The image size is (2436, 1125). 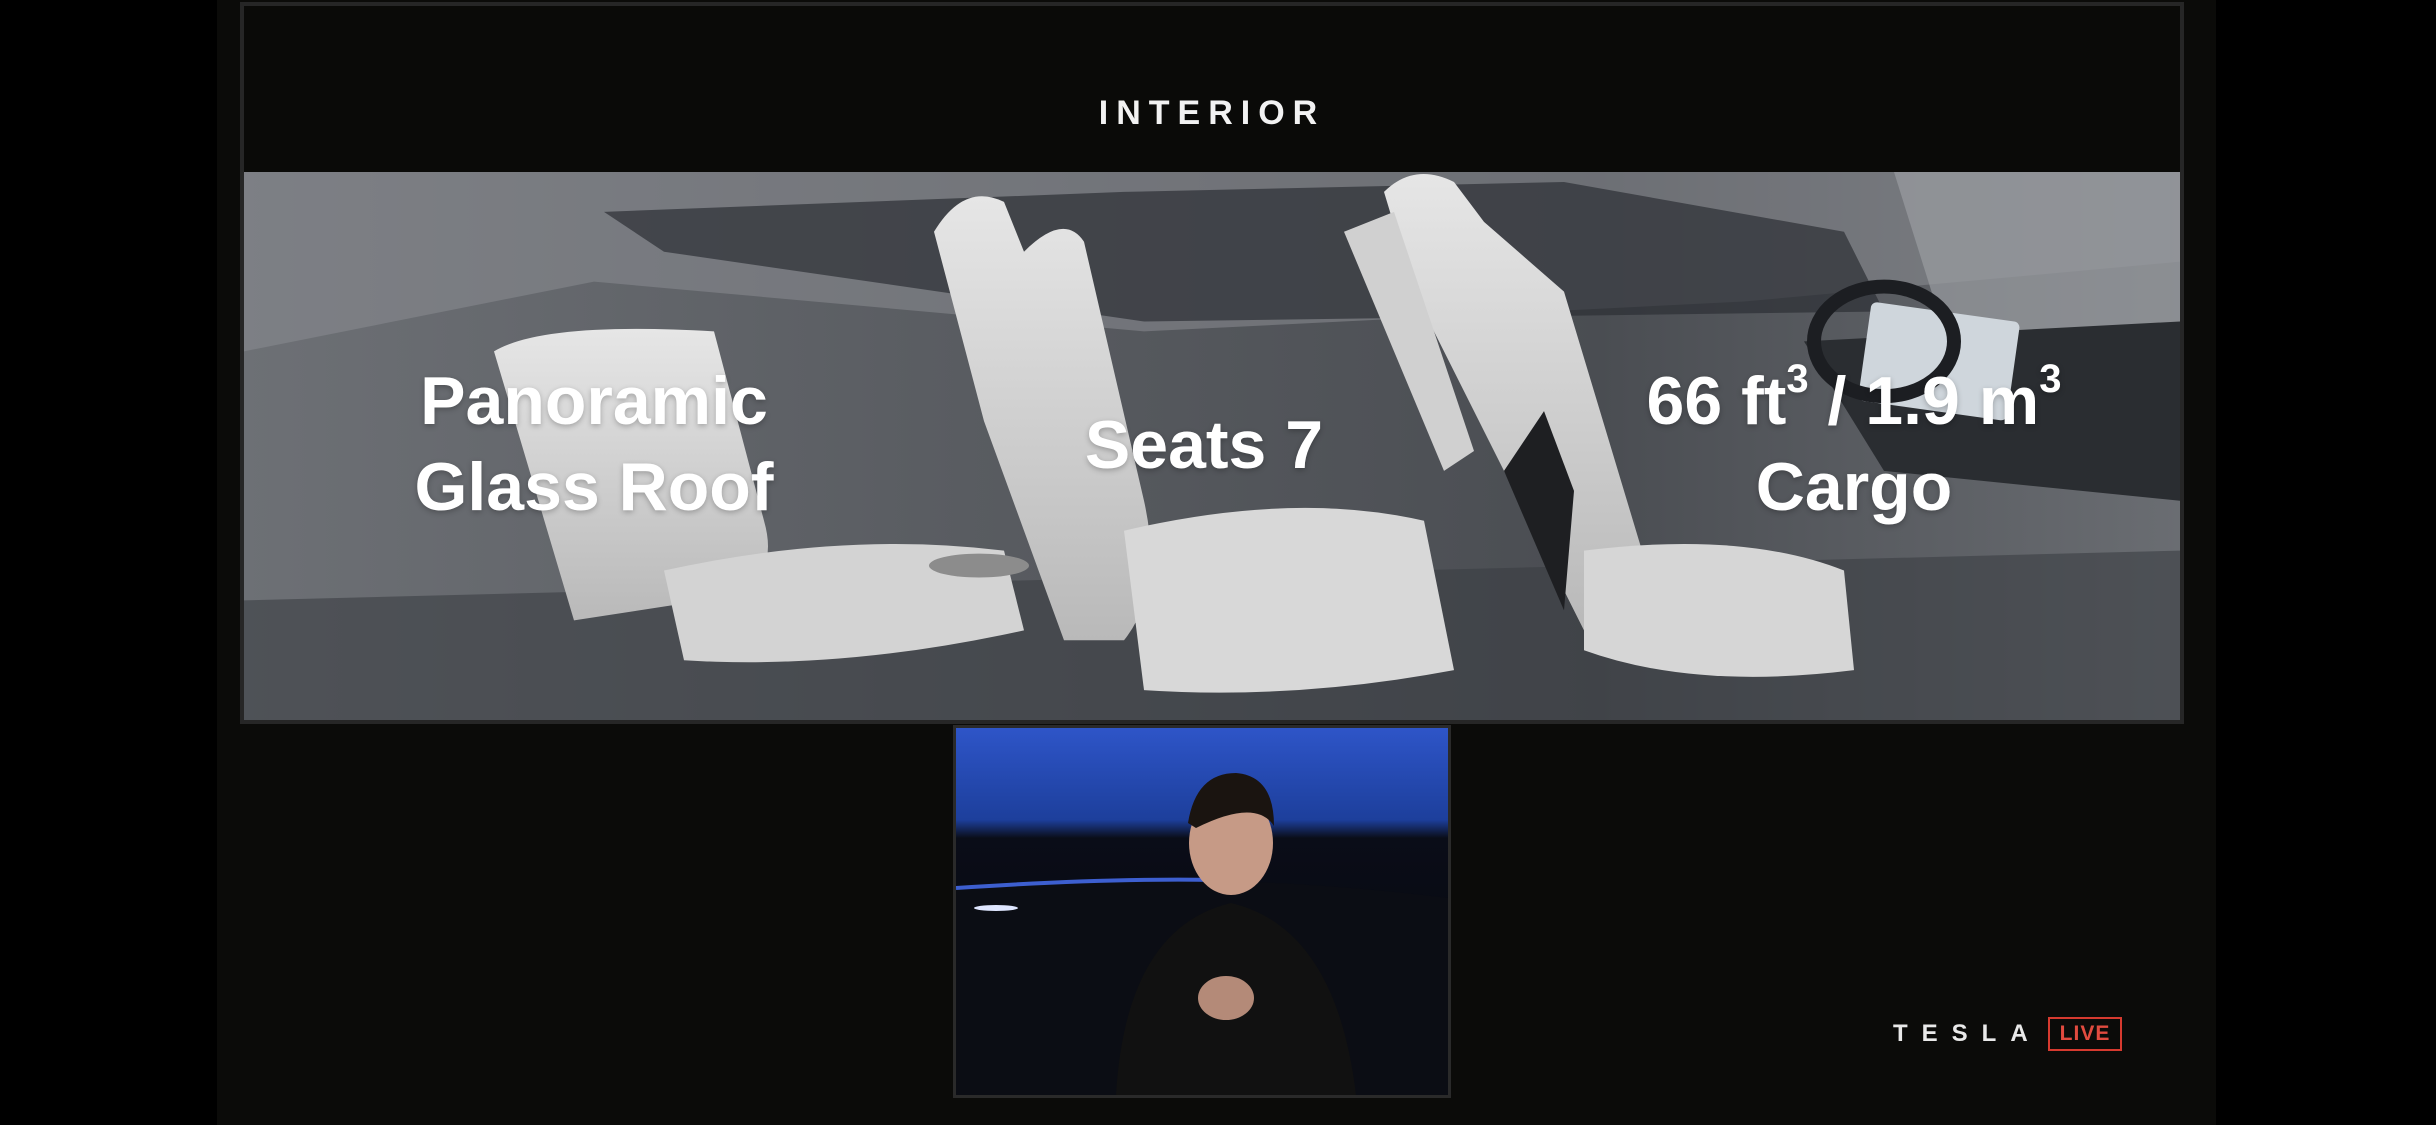 I want to click on feature-seats: Seats 7, so click(x=1204, y=445).